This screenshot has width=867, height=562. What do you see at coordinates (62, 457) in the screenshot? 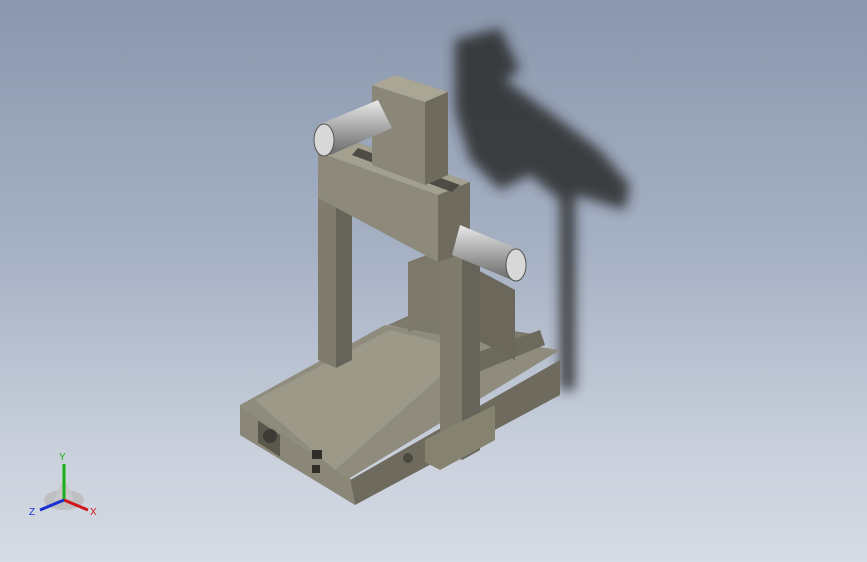
I see `triad-y-label: Y` at bounding box center [62, 457].